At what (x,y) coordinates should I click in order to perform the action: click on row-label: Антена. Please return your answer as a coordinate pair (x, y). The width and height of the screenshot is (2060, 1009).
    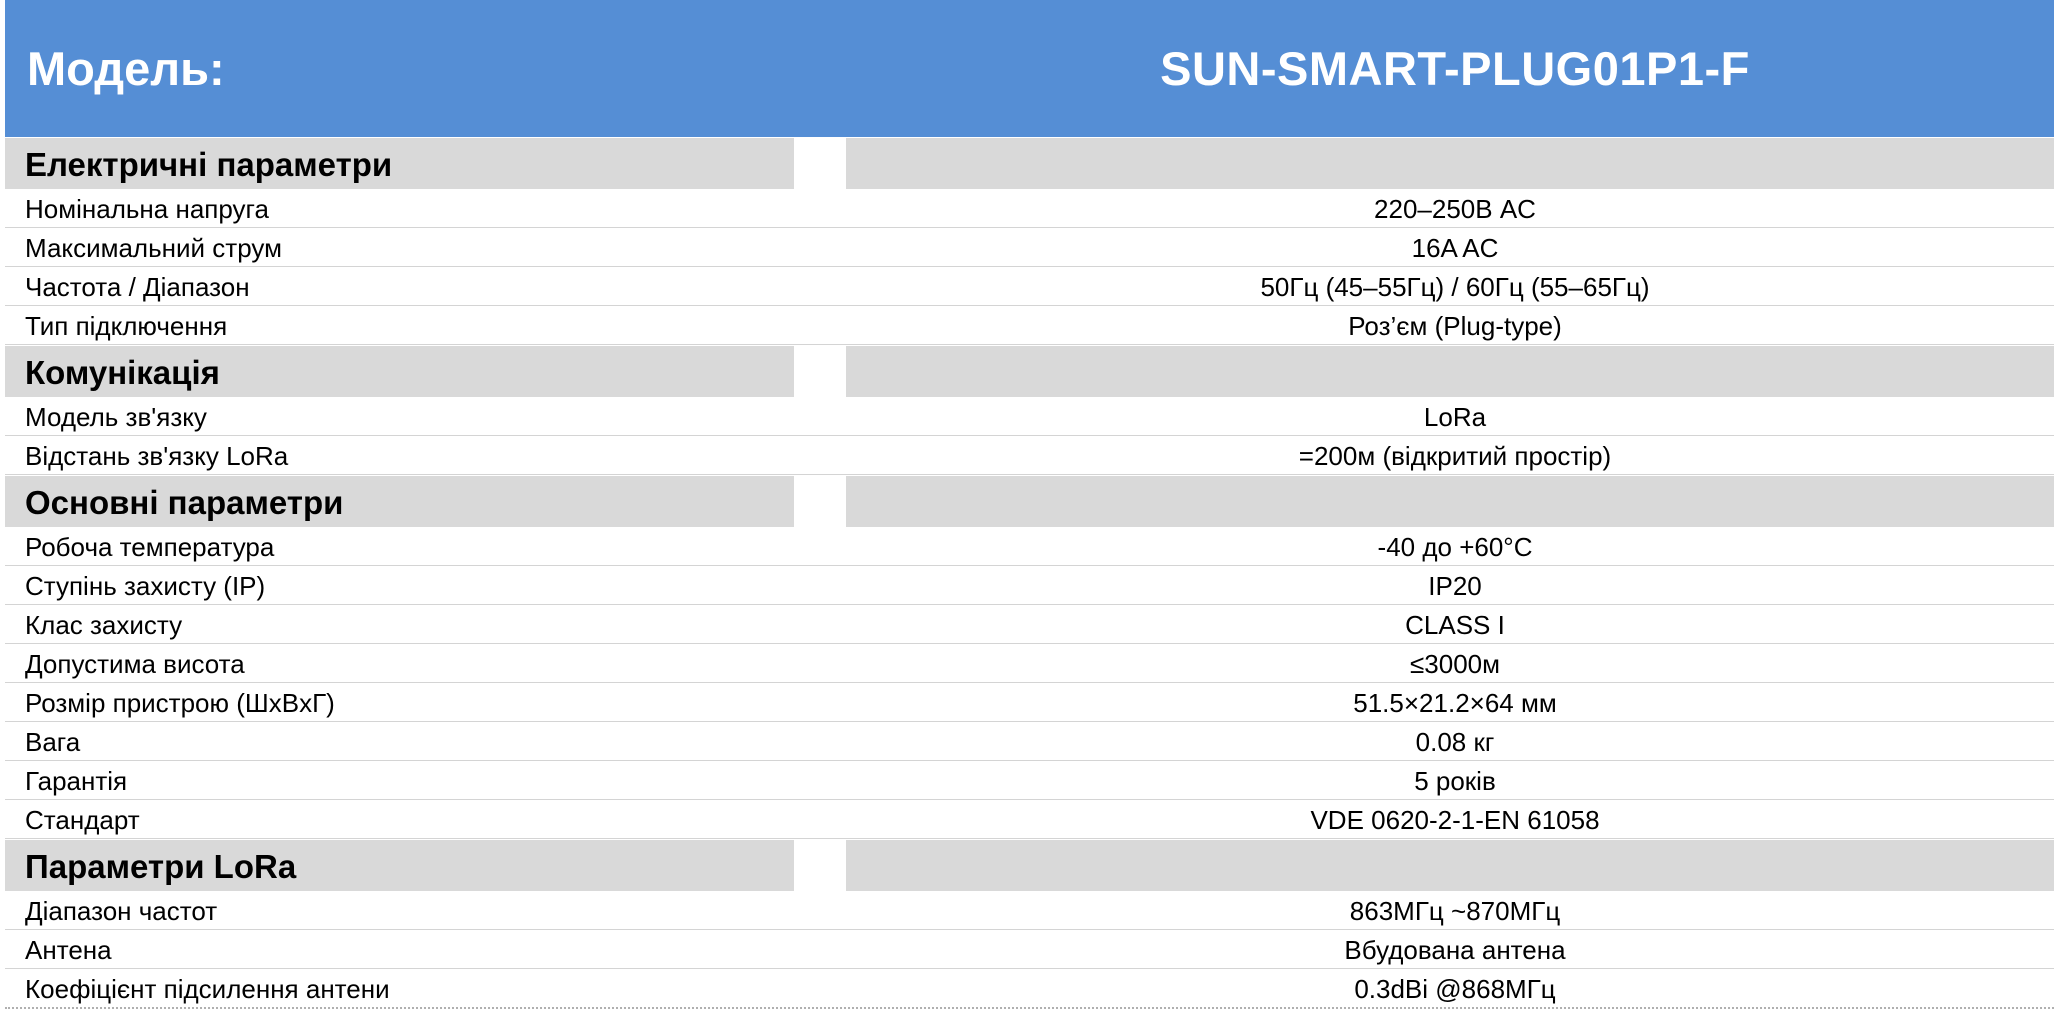
    Looking at the image, I should click on (68, 950).